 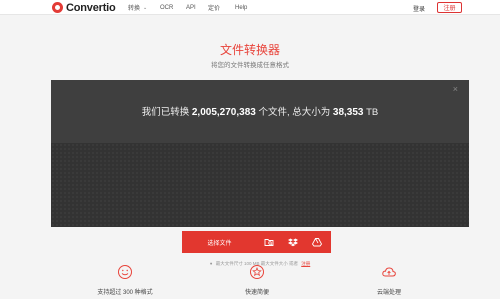 I want to click on convertio-logo-icon, so click(x=57, y=7).